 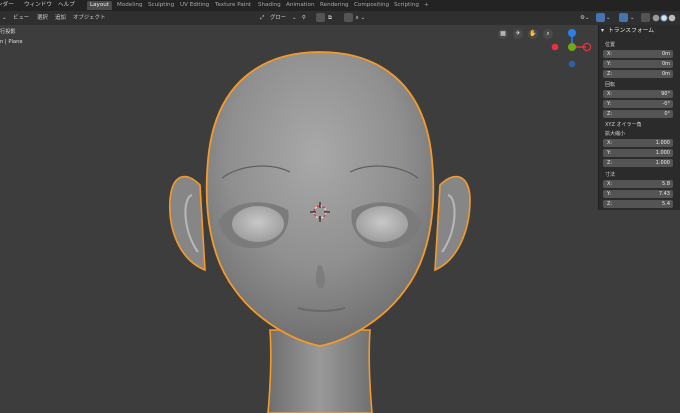 What do you see at coordinates (555, 47) in the screenshot?
I see `gizmo-x-axis` at bounding box center [555, 47].